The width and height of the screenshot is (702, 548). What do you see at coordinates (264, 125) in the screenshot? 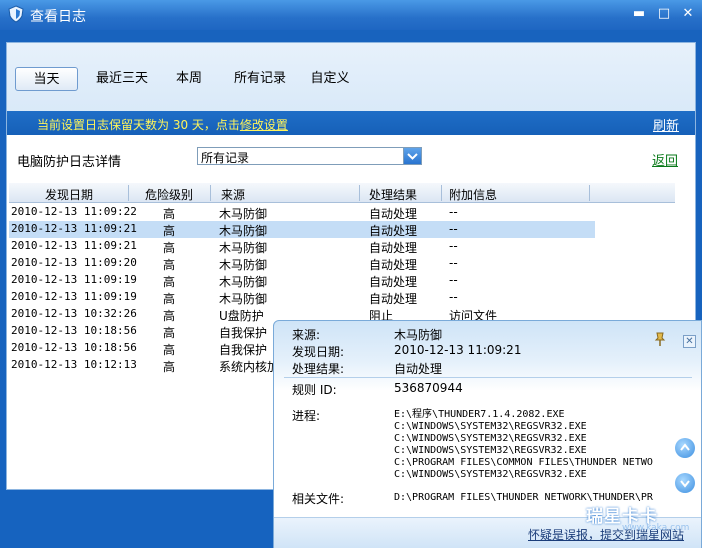
I see `modify-settings-link: 修改设置` at bounding box center [264, 125].